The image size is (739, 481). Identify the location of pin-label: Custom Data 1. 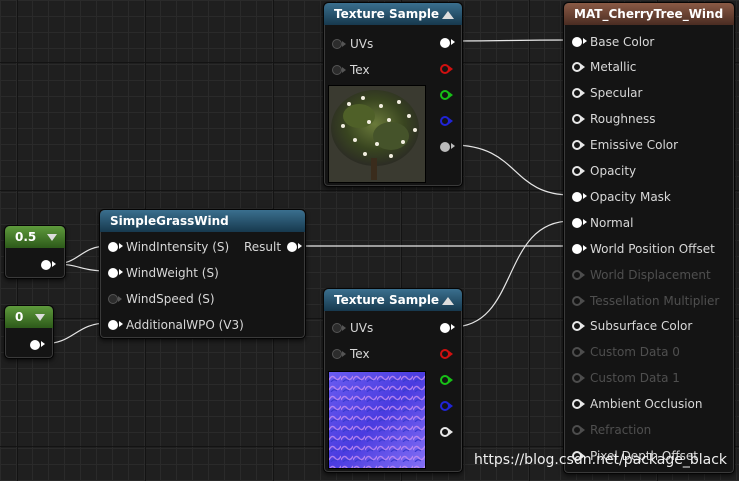
(635, 378).